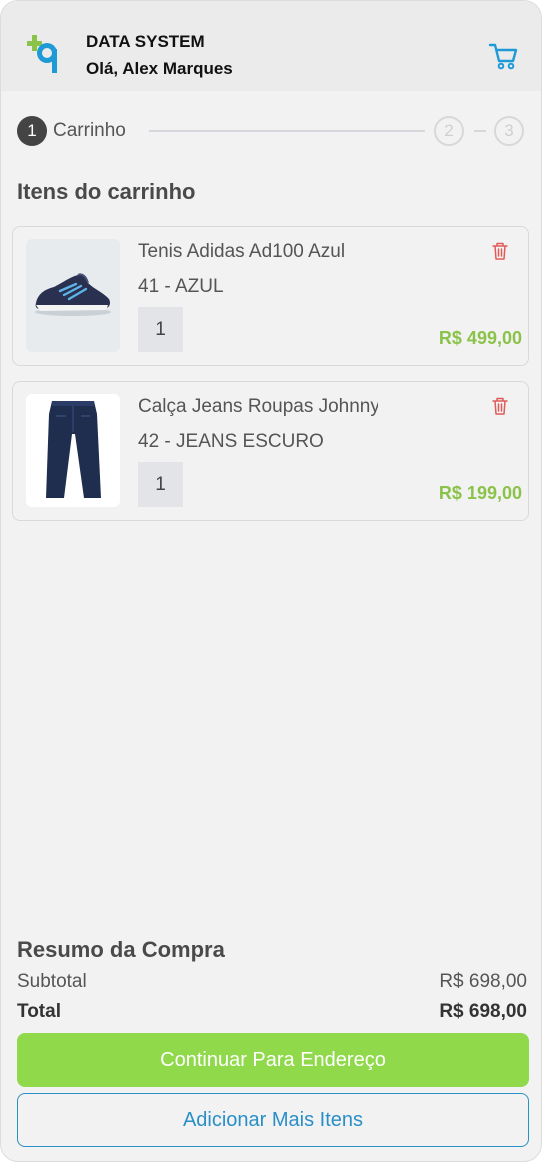 The image size is (542, 1162). What do you see at coordinates (89, 130) in the screenshot?
I see `step-1-label: Carrinho` at bounding box center [89, 130].